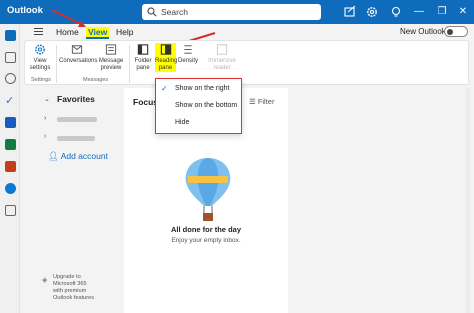 This screenshot has width=474, height=313. Describe the element at coordinates (10, 122) in the screenshot. I see `word-icon` at that location.